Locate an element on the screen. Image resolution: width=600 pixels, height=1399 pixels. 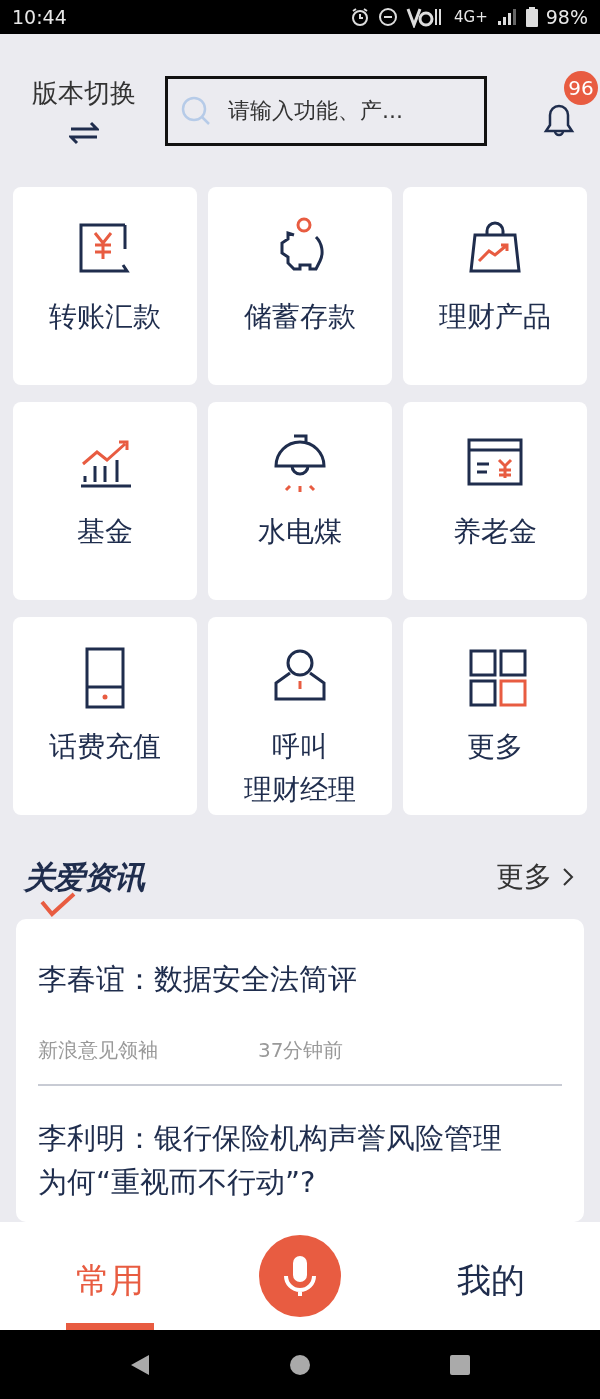
service-tile: 理财产品 is located at coordinates (495, 286).